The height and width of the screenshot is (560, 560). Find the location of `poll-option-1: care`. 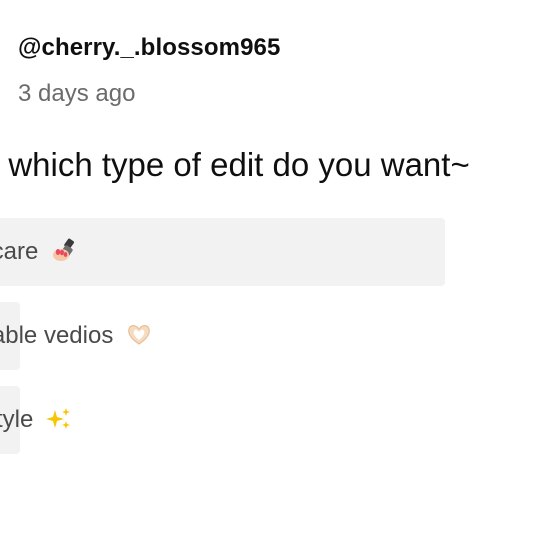

poll-option-1: care is located at coordinates (222, 252).